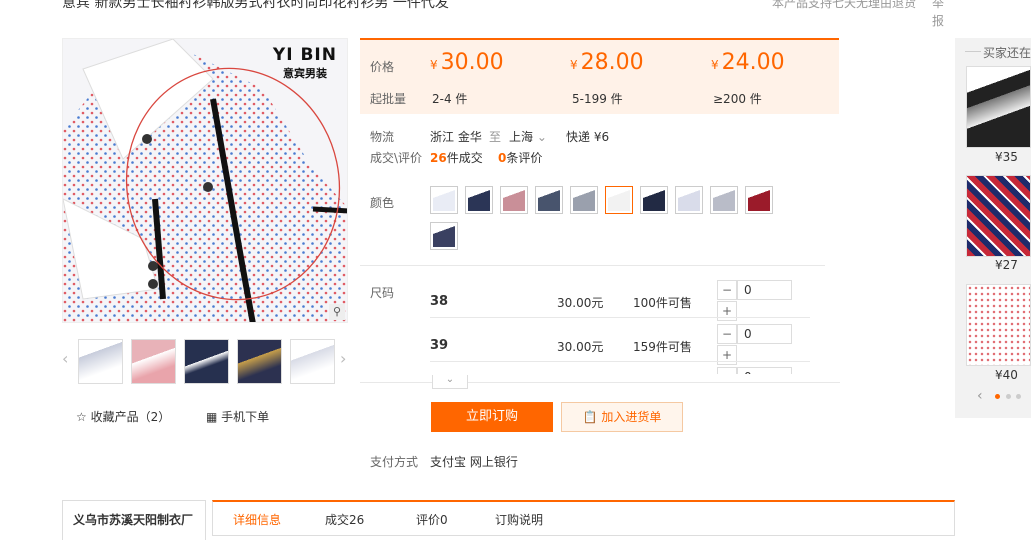  I want to click on recommend-sidebar: 买家还在 ¥35 ¥27 ¥40 ‹, so click(993, 228).